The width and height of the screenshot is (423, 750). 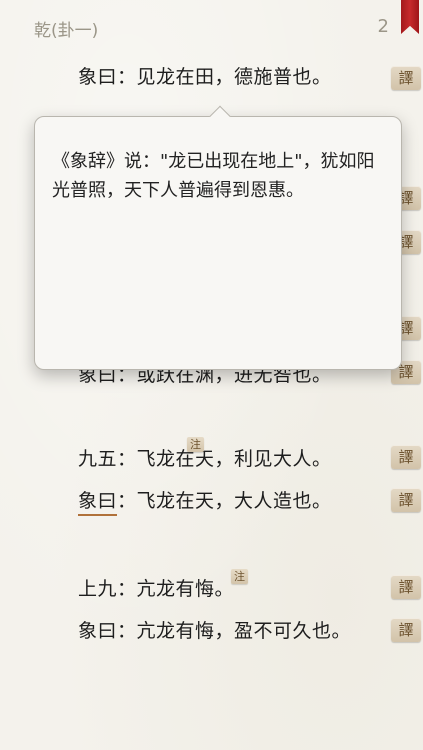 What do you see at coordinates (220, 110) in the screenshot?
I see `popup-arrow` at bounding box center [220, 110].